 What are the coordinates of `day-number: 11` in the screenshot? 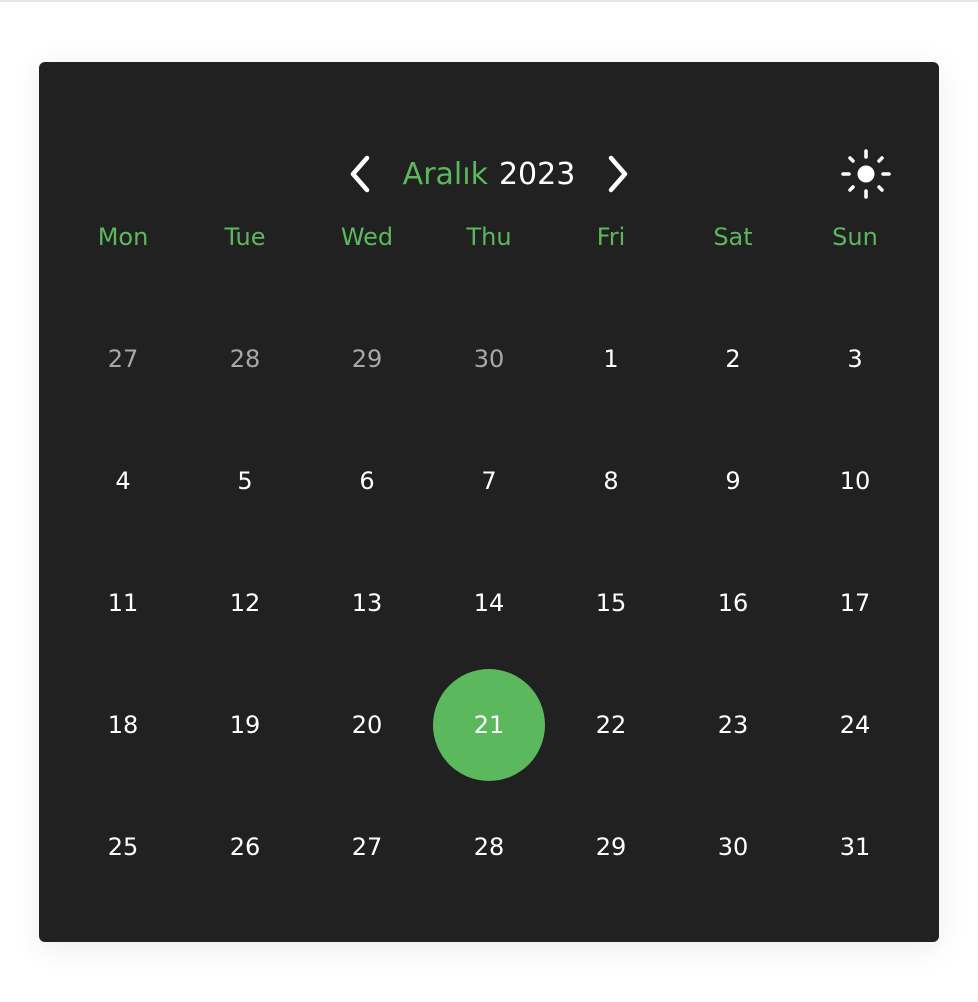 It's located at (123, 603).